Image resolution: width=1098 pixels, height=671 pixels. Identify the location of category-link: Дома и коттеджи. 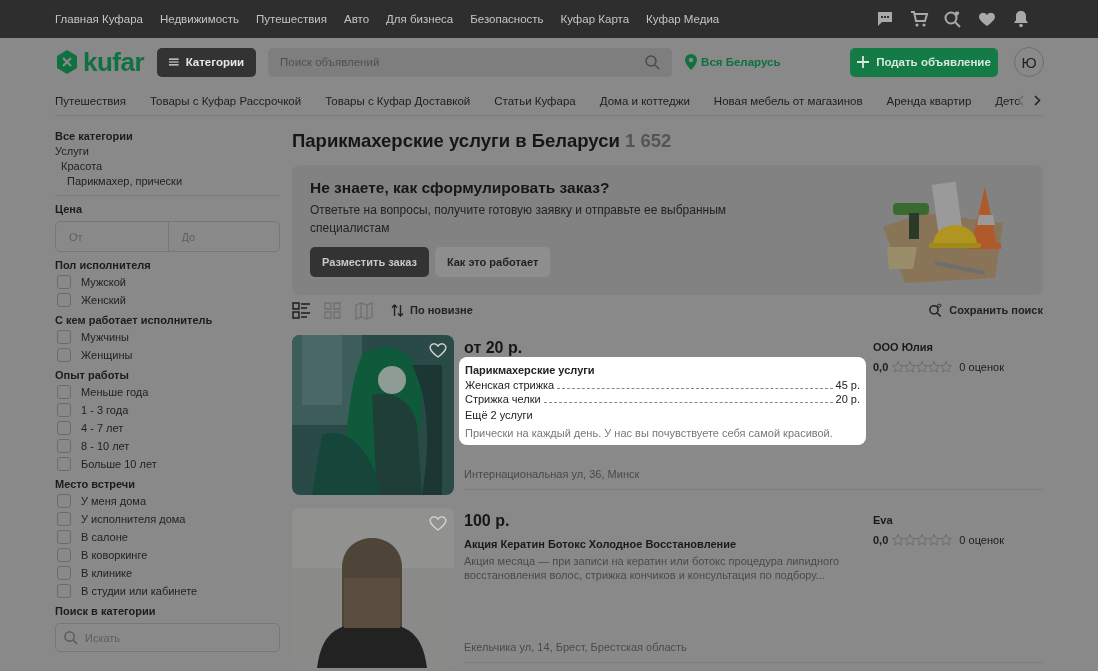
(644, 100).